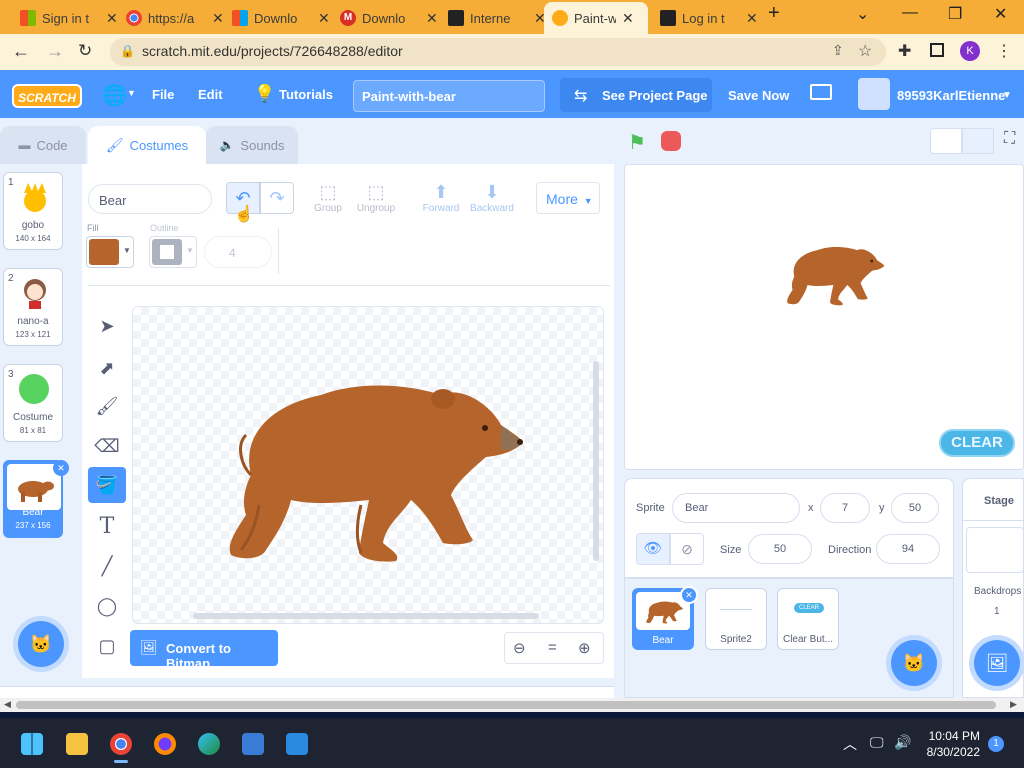 The height and width of the screenshot is (768, 1024). I want to click on rectangle-tool: ▢, so click(107, 646).